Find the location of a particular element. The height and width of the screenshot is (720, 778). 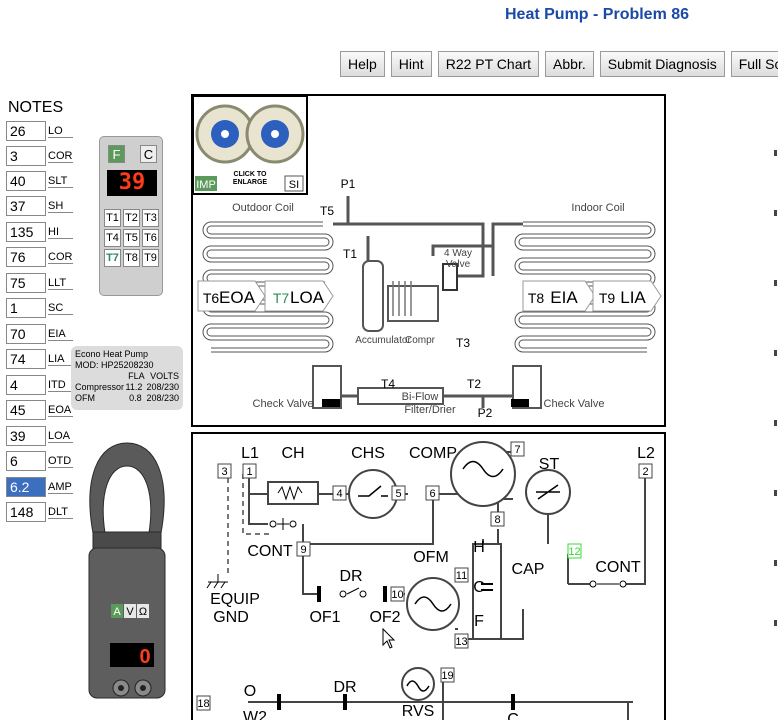

sensor-button-t9: T9 is located at coordinates (150, 258).